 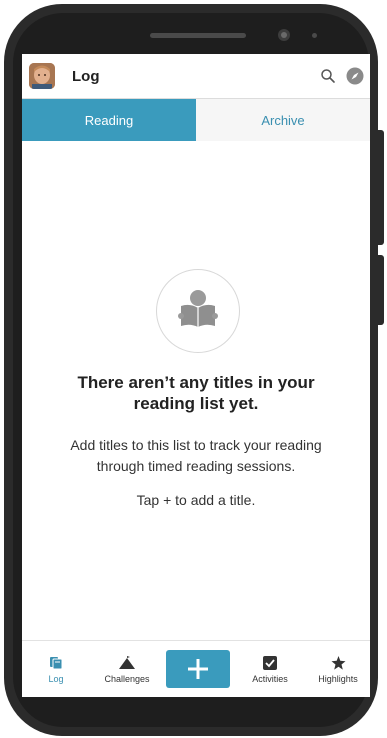 I want to click on tab-archive: Archive, so click(x=283, y=120).